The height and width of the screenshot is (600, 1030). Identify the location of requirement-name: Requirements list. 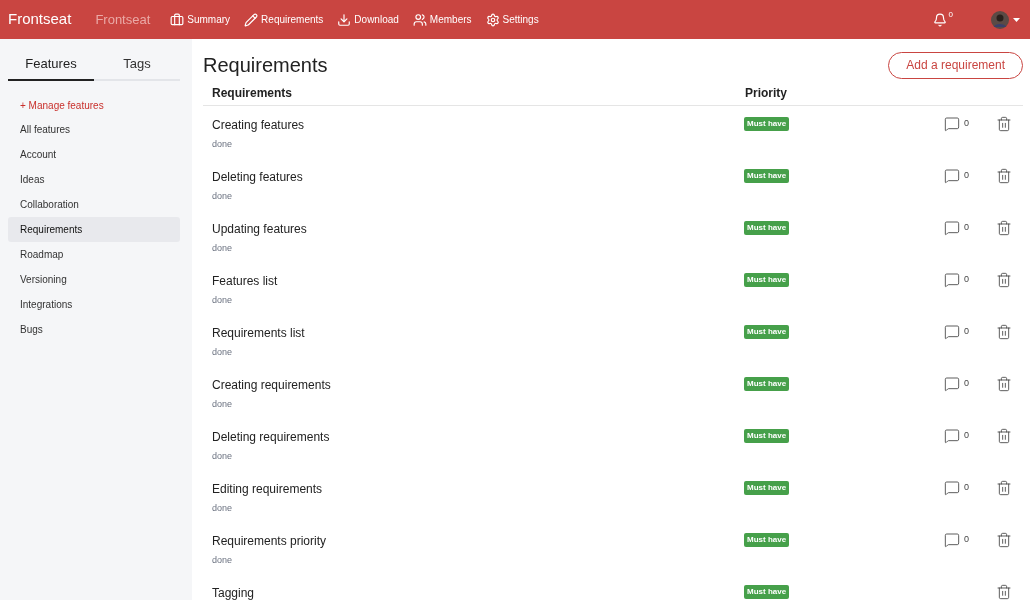
(478, 333).